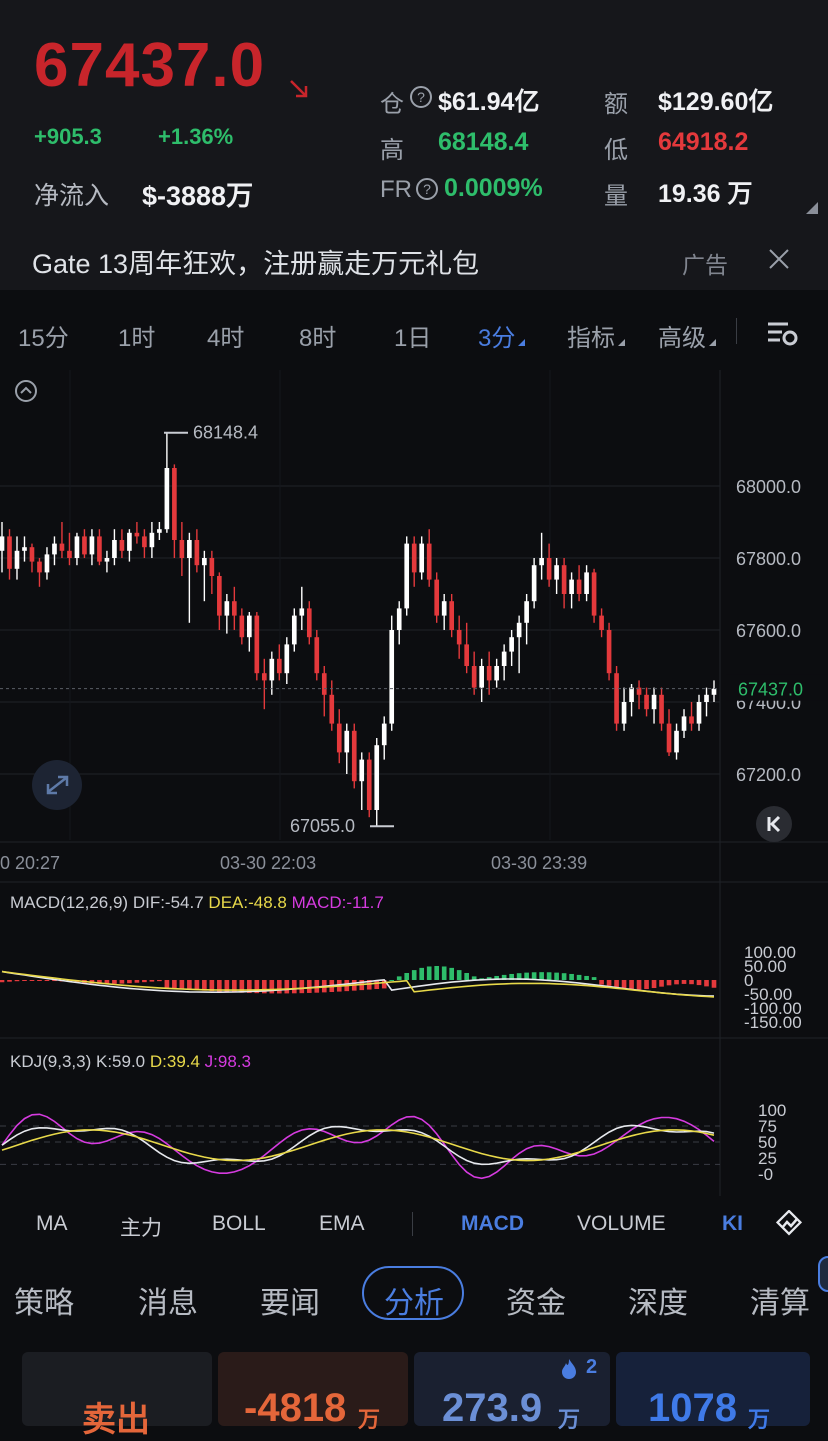 The image size is (828, 1441). What do you see at coordinates (26, 391) in the screenshot?
I see `collapse-up-icon` at bounding box center [26, 391].